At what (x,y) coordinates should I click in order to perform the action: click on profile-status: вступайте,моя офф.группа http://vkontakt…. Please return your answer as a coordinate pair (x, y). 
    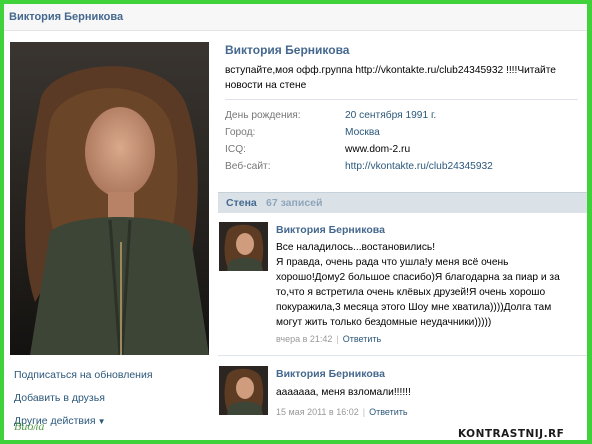
    Looking at the image, I should click on (401, 79).